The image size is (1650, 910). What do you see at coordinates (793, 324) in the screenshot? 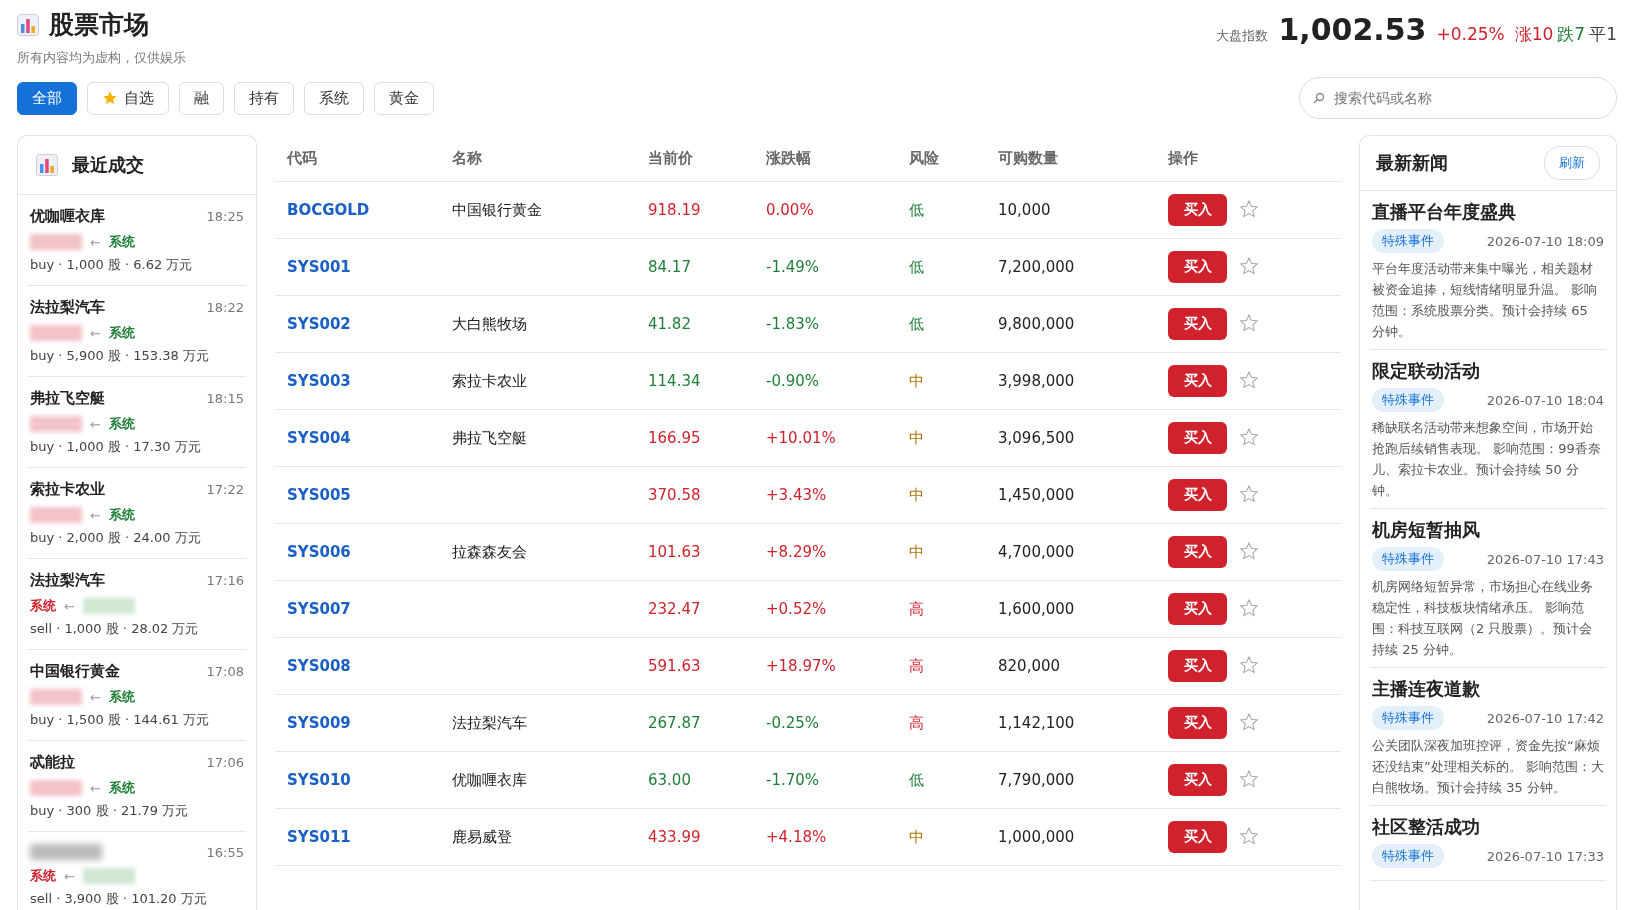
I see `table-cell-text: -1.83%` at bounding box center [793, 324].